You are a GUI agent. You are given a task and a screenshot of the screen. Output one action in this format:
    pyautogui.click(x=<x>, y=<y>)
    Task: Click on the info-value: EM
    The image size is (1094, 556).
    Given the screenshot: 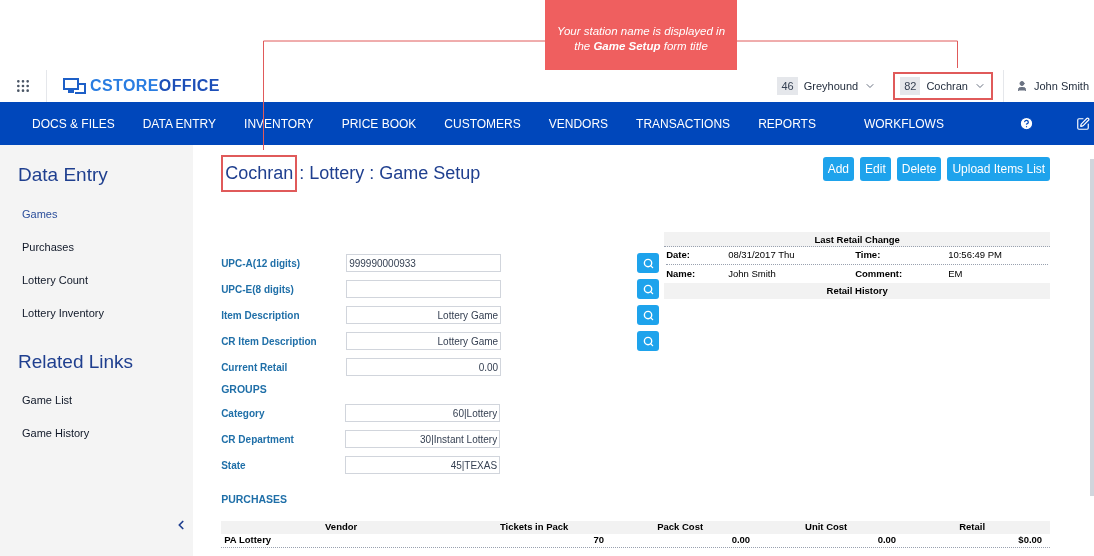 What is the action you would take?
    pyautogui.click(x=955, y=273)
    